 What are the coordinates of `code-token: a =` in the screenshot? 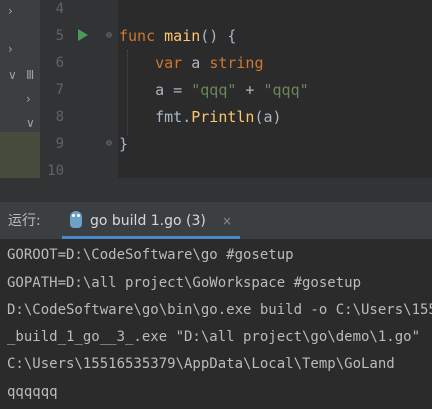 It's located at (155, 90).